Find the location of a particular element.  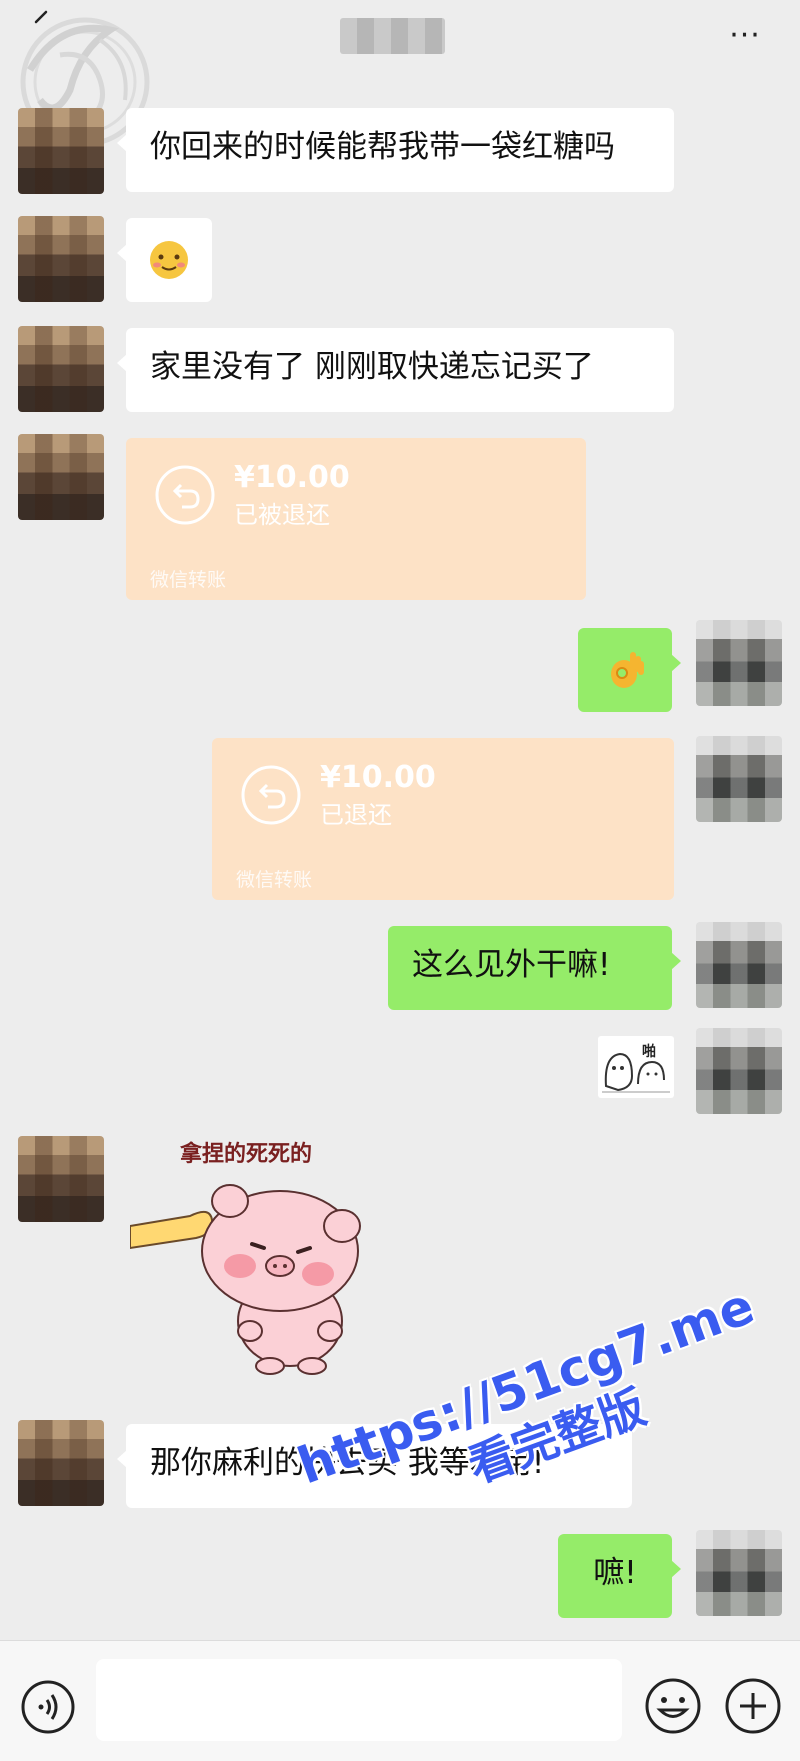

message-row: 拿捏的死死的 is located at coordinates (400, 1261).